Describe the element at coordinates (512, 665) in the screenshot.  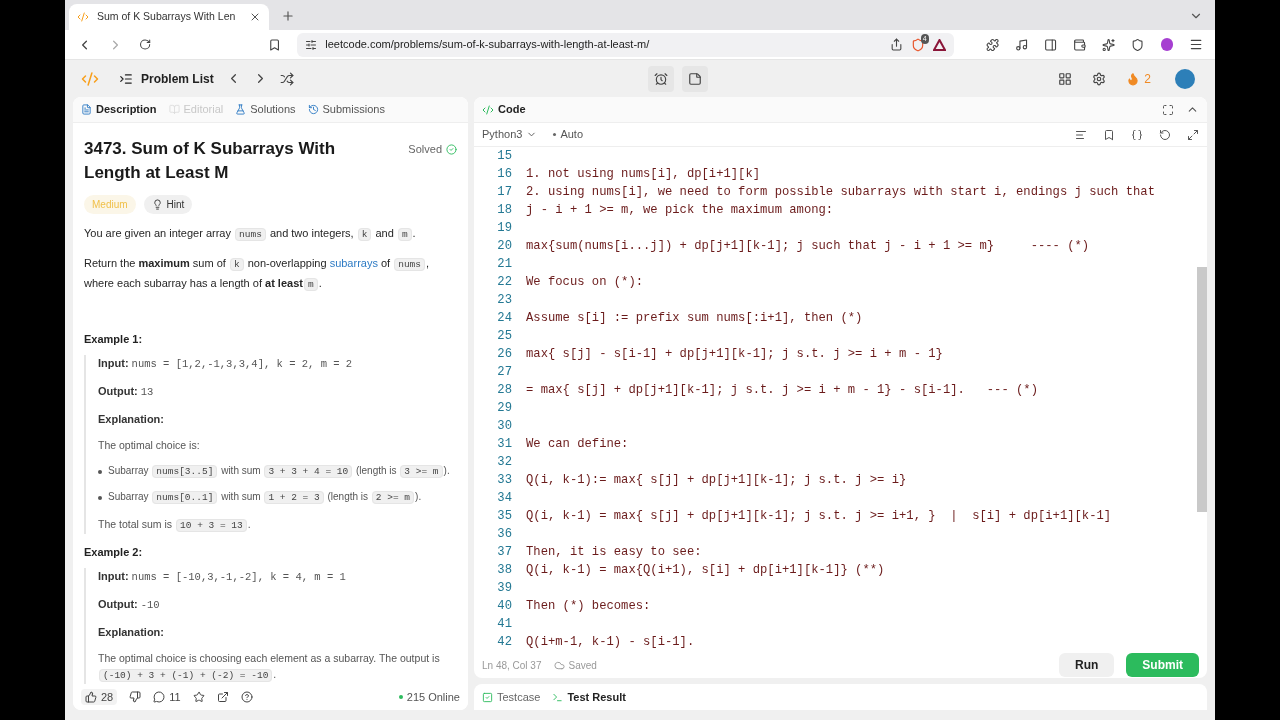
I see `cursor-position: Ln 48, Col 37` at that location.